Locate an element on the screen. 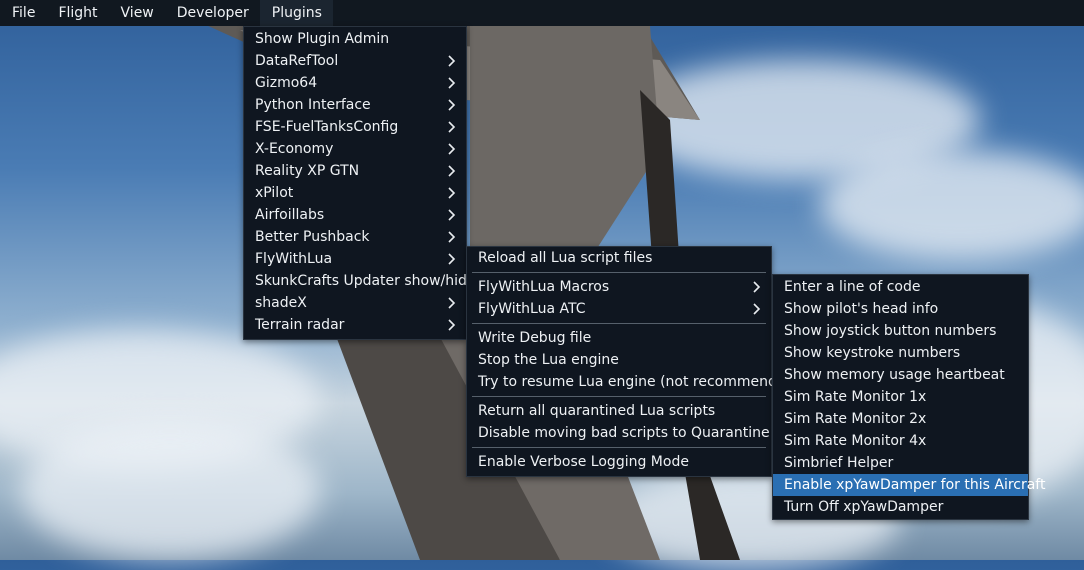  menu-item-label: Reality XP GTN is located at coordinates (307, 171).